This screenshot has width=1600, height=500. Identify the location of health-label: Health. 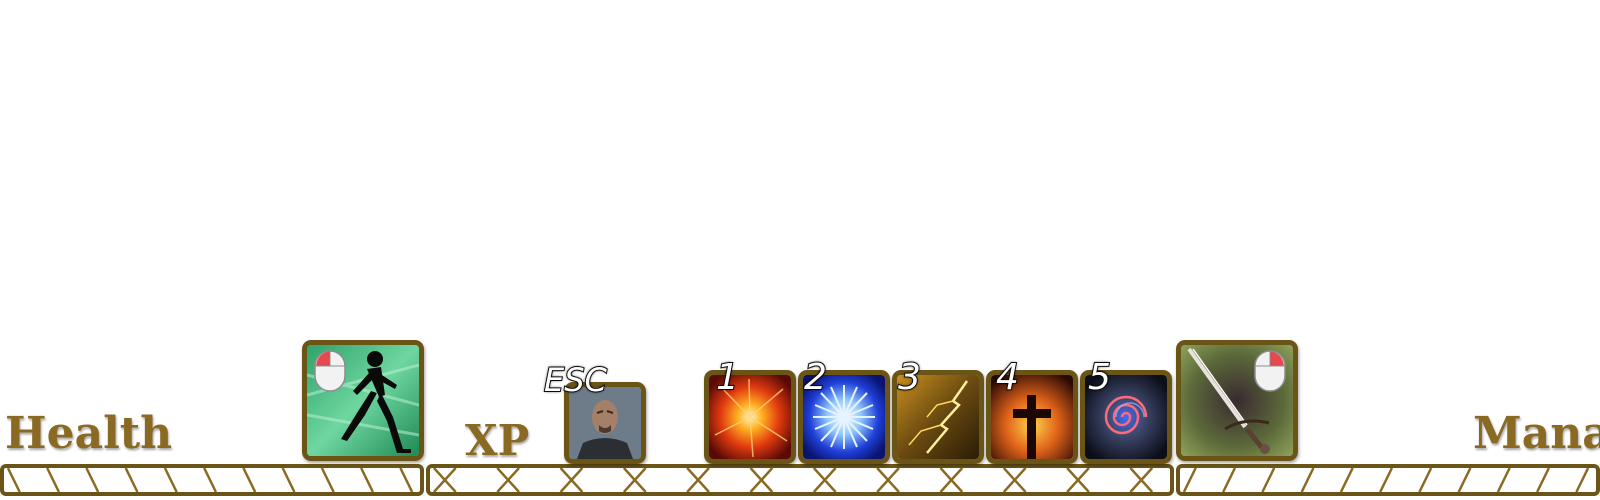
(89, 433).